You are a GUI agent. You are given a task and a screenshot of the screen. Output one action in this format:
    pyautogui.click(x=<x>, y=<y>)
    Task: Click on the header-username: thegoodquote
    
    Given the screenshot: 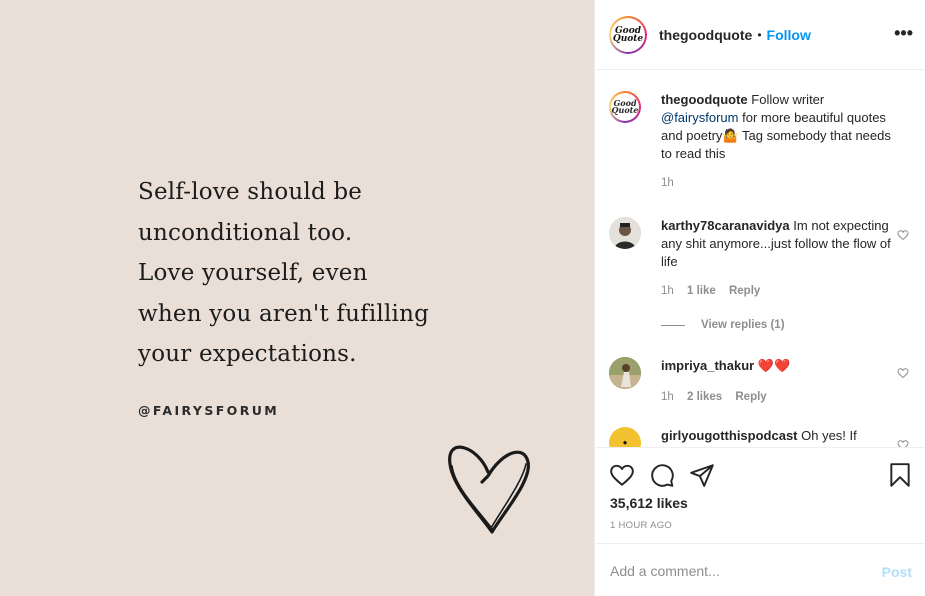 What is the action you would take?
    pyautogui.click(x=705, y=35)
    